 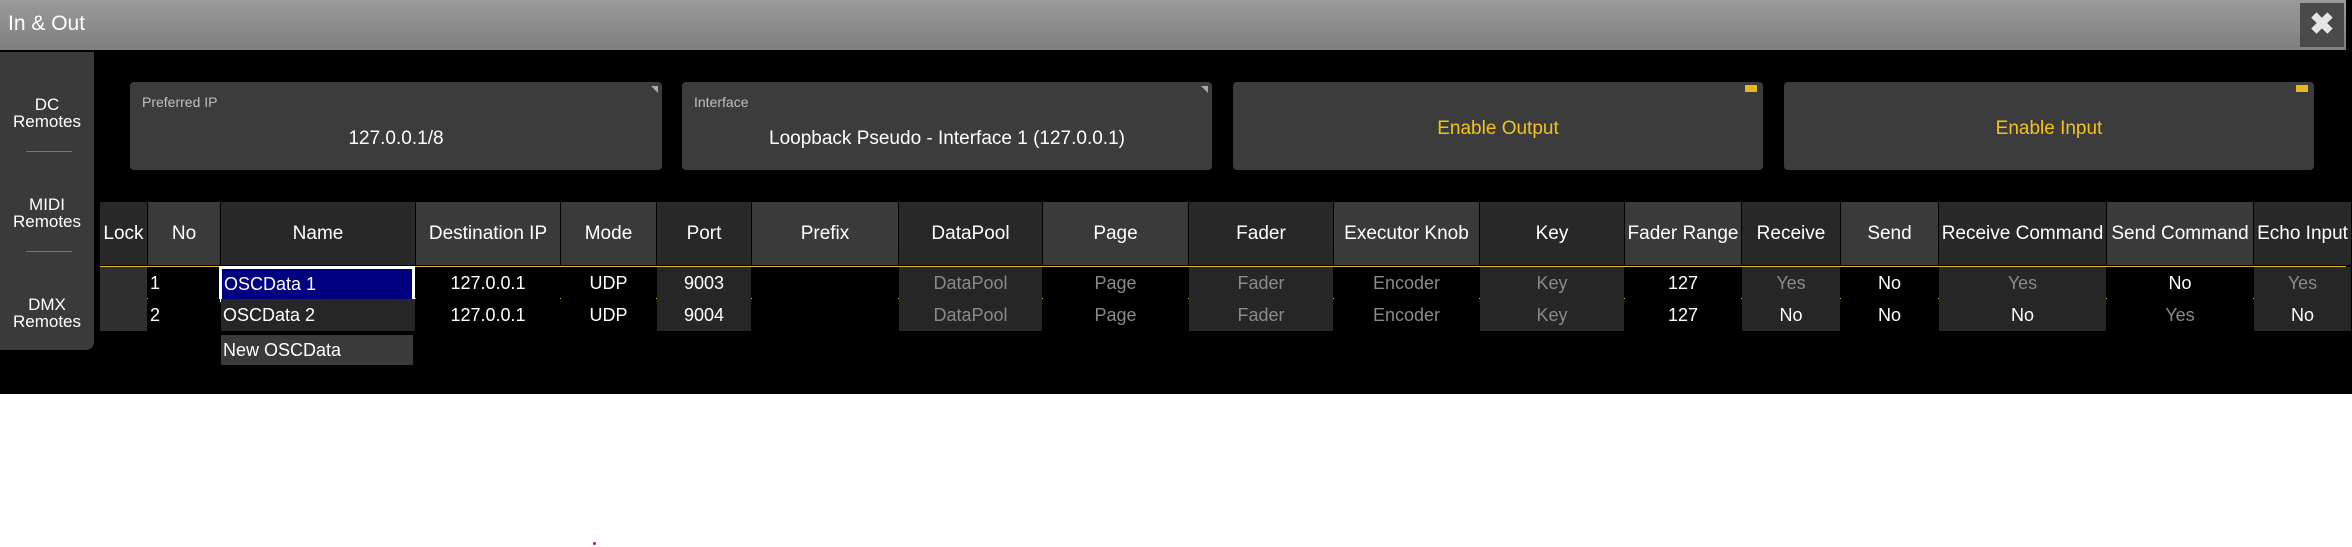 I want to click on cell-name: OSCData 1, so click(x=317, y=284).